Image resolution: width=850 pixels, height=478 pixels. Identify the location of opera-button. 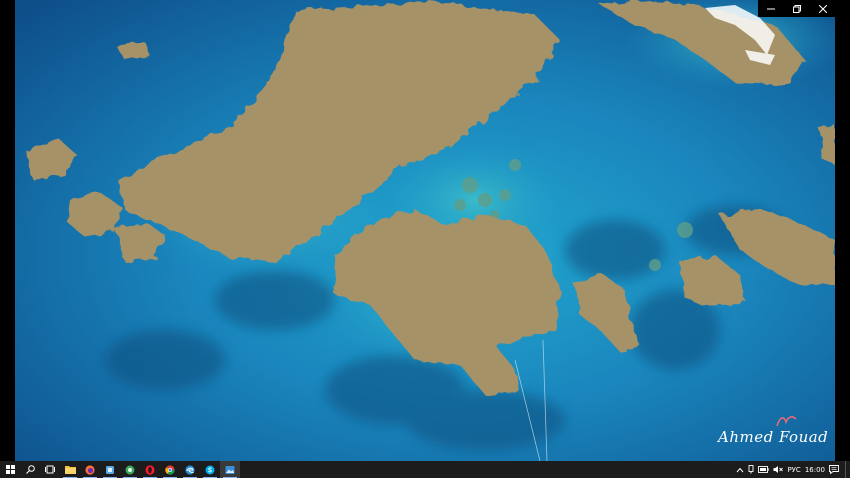
(150, 469).